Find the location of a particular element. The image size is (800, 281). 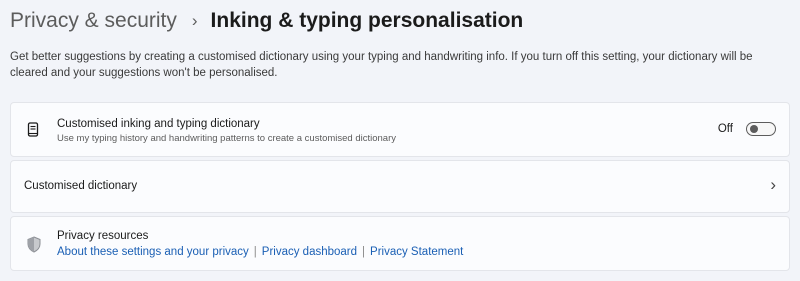

setting-title: Customised inking and typing dictionary is located at coordinates (158, 124).